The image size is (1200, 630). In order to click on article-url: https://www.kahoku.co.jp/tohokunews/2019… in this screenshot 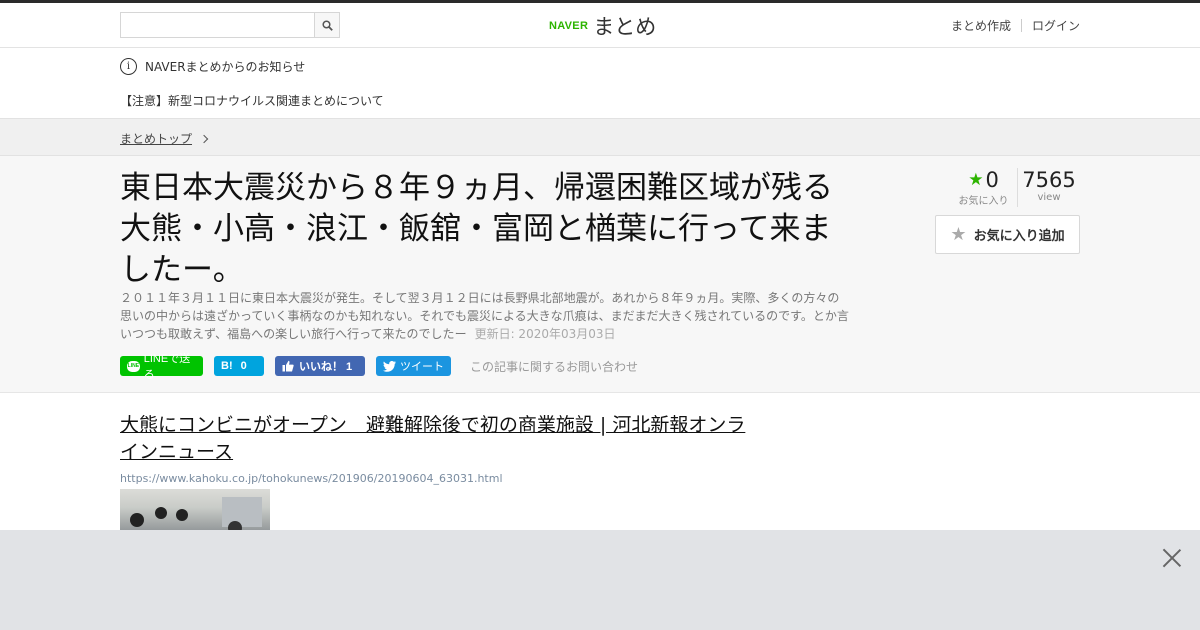, I will do `click(440, 478)`.